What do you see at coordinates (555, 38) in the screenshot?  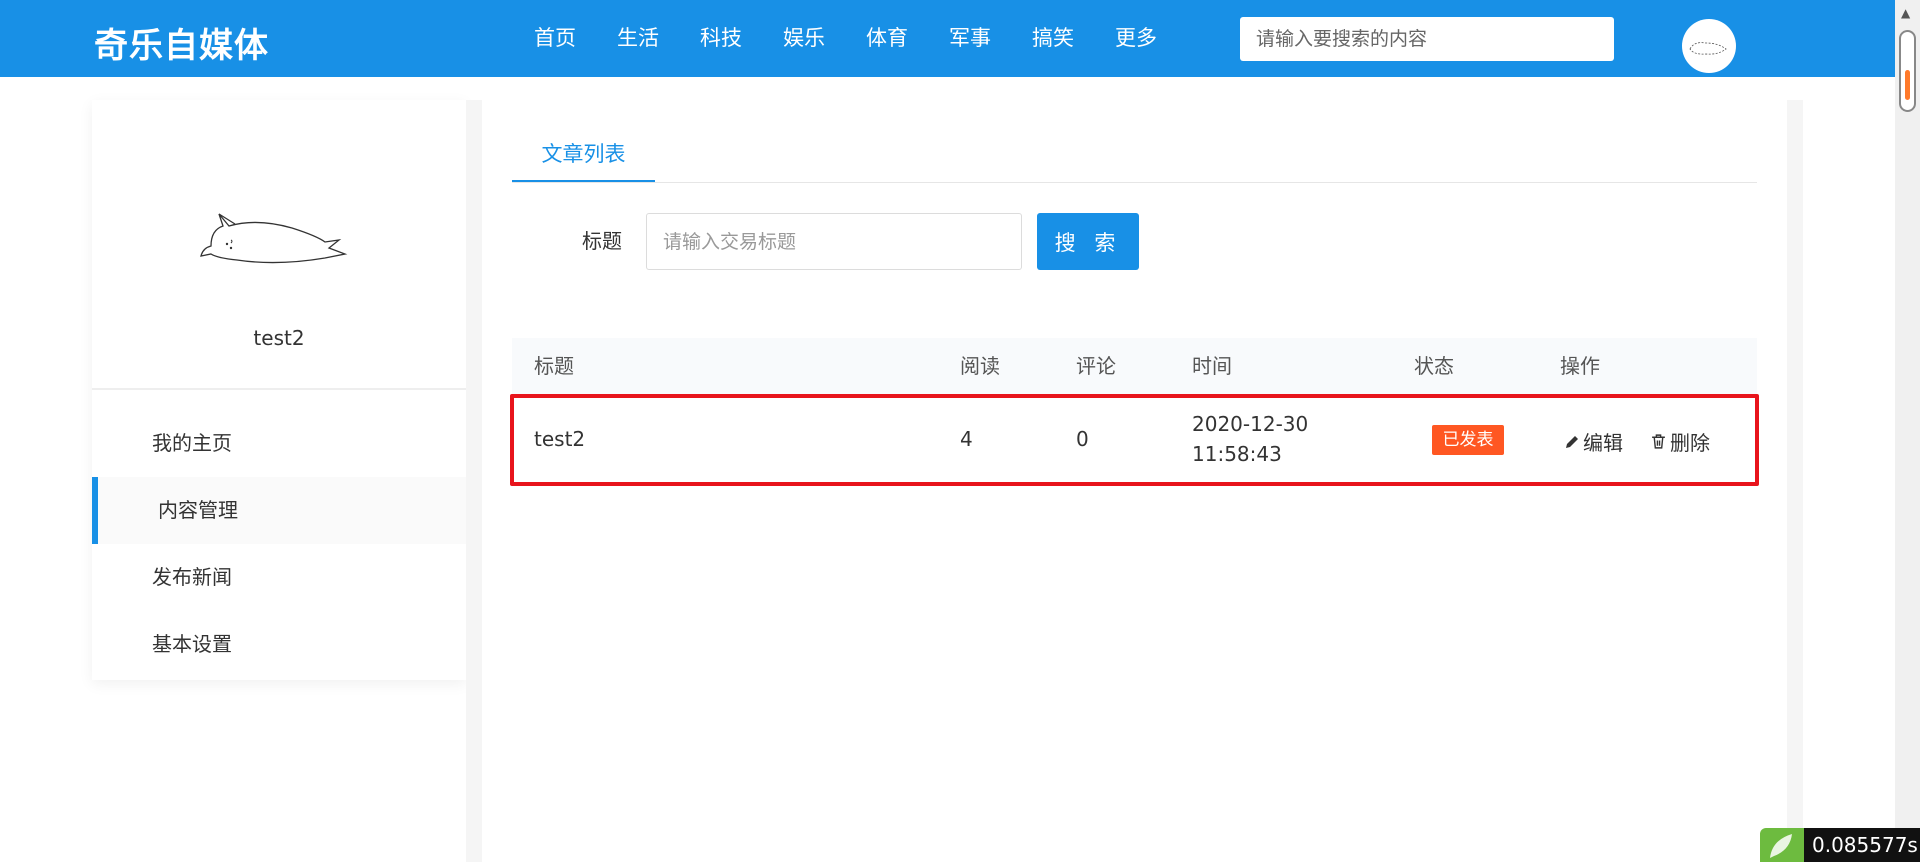 I see `nav-item-home: 首页` at bounding box center [555, 38].